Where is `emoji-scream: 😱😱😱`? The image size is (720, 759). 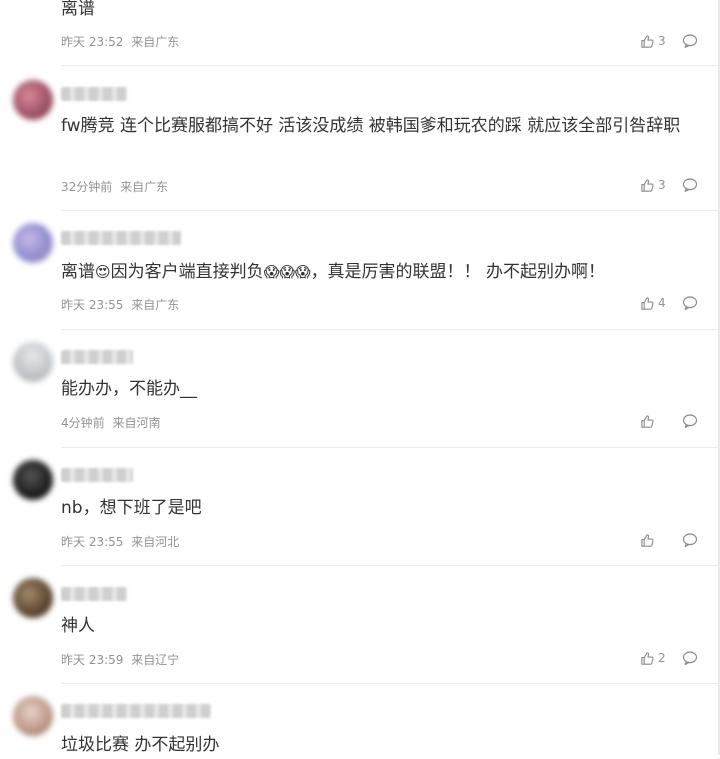
emoji-scream: 😱😱😱 is located at coordinates (287, 272).